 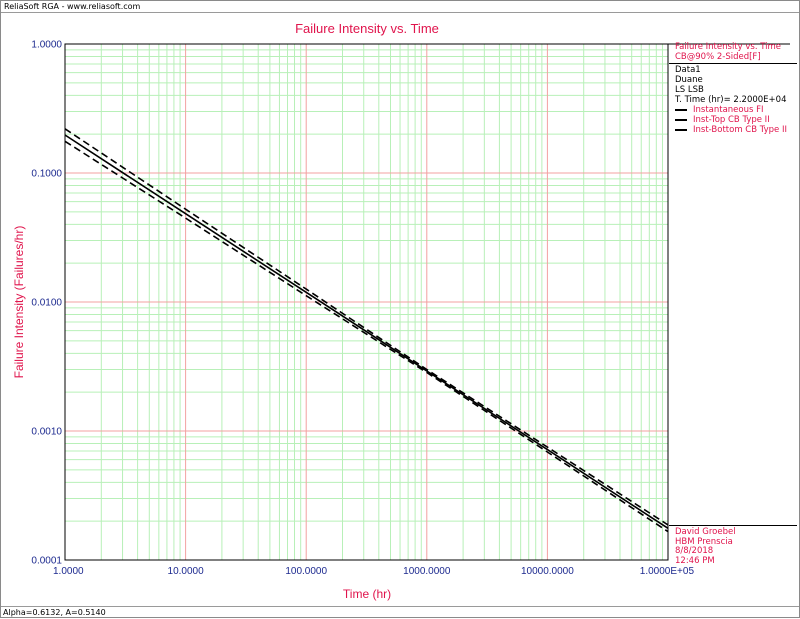 What do you see at coordinates (695, 560) in the screenshot?
I see `footer-time: 12:46 PM` at bounding box center [695, 560].